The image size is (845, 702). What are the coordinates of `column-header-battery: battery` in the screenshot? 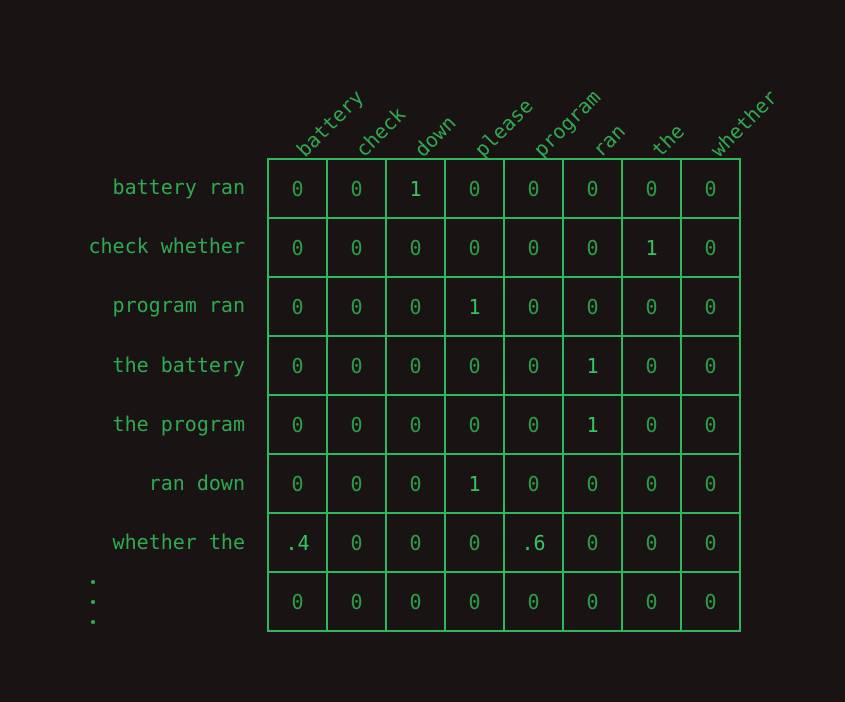 It's located at (330, 123).